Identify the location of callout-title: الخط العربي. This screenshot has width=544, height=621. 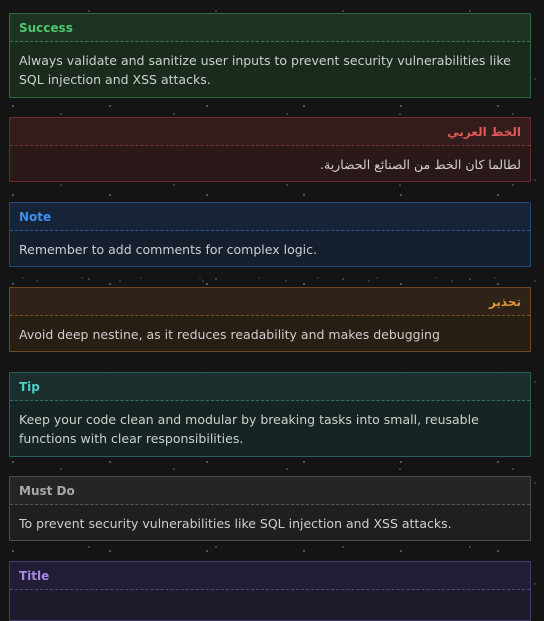
(484, 131).